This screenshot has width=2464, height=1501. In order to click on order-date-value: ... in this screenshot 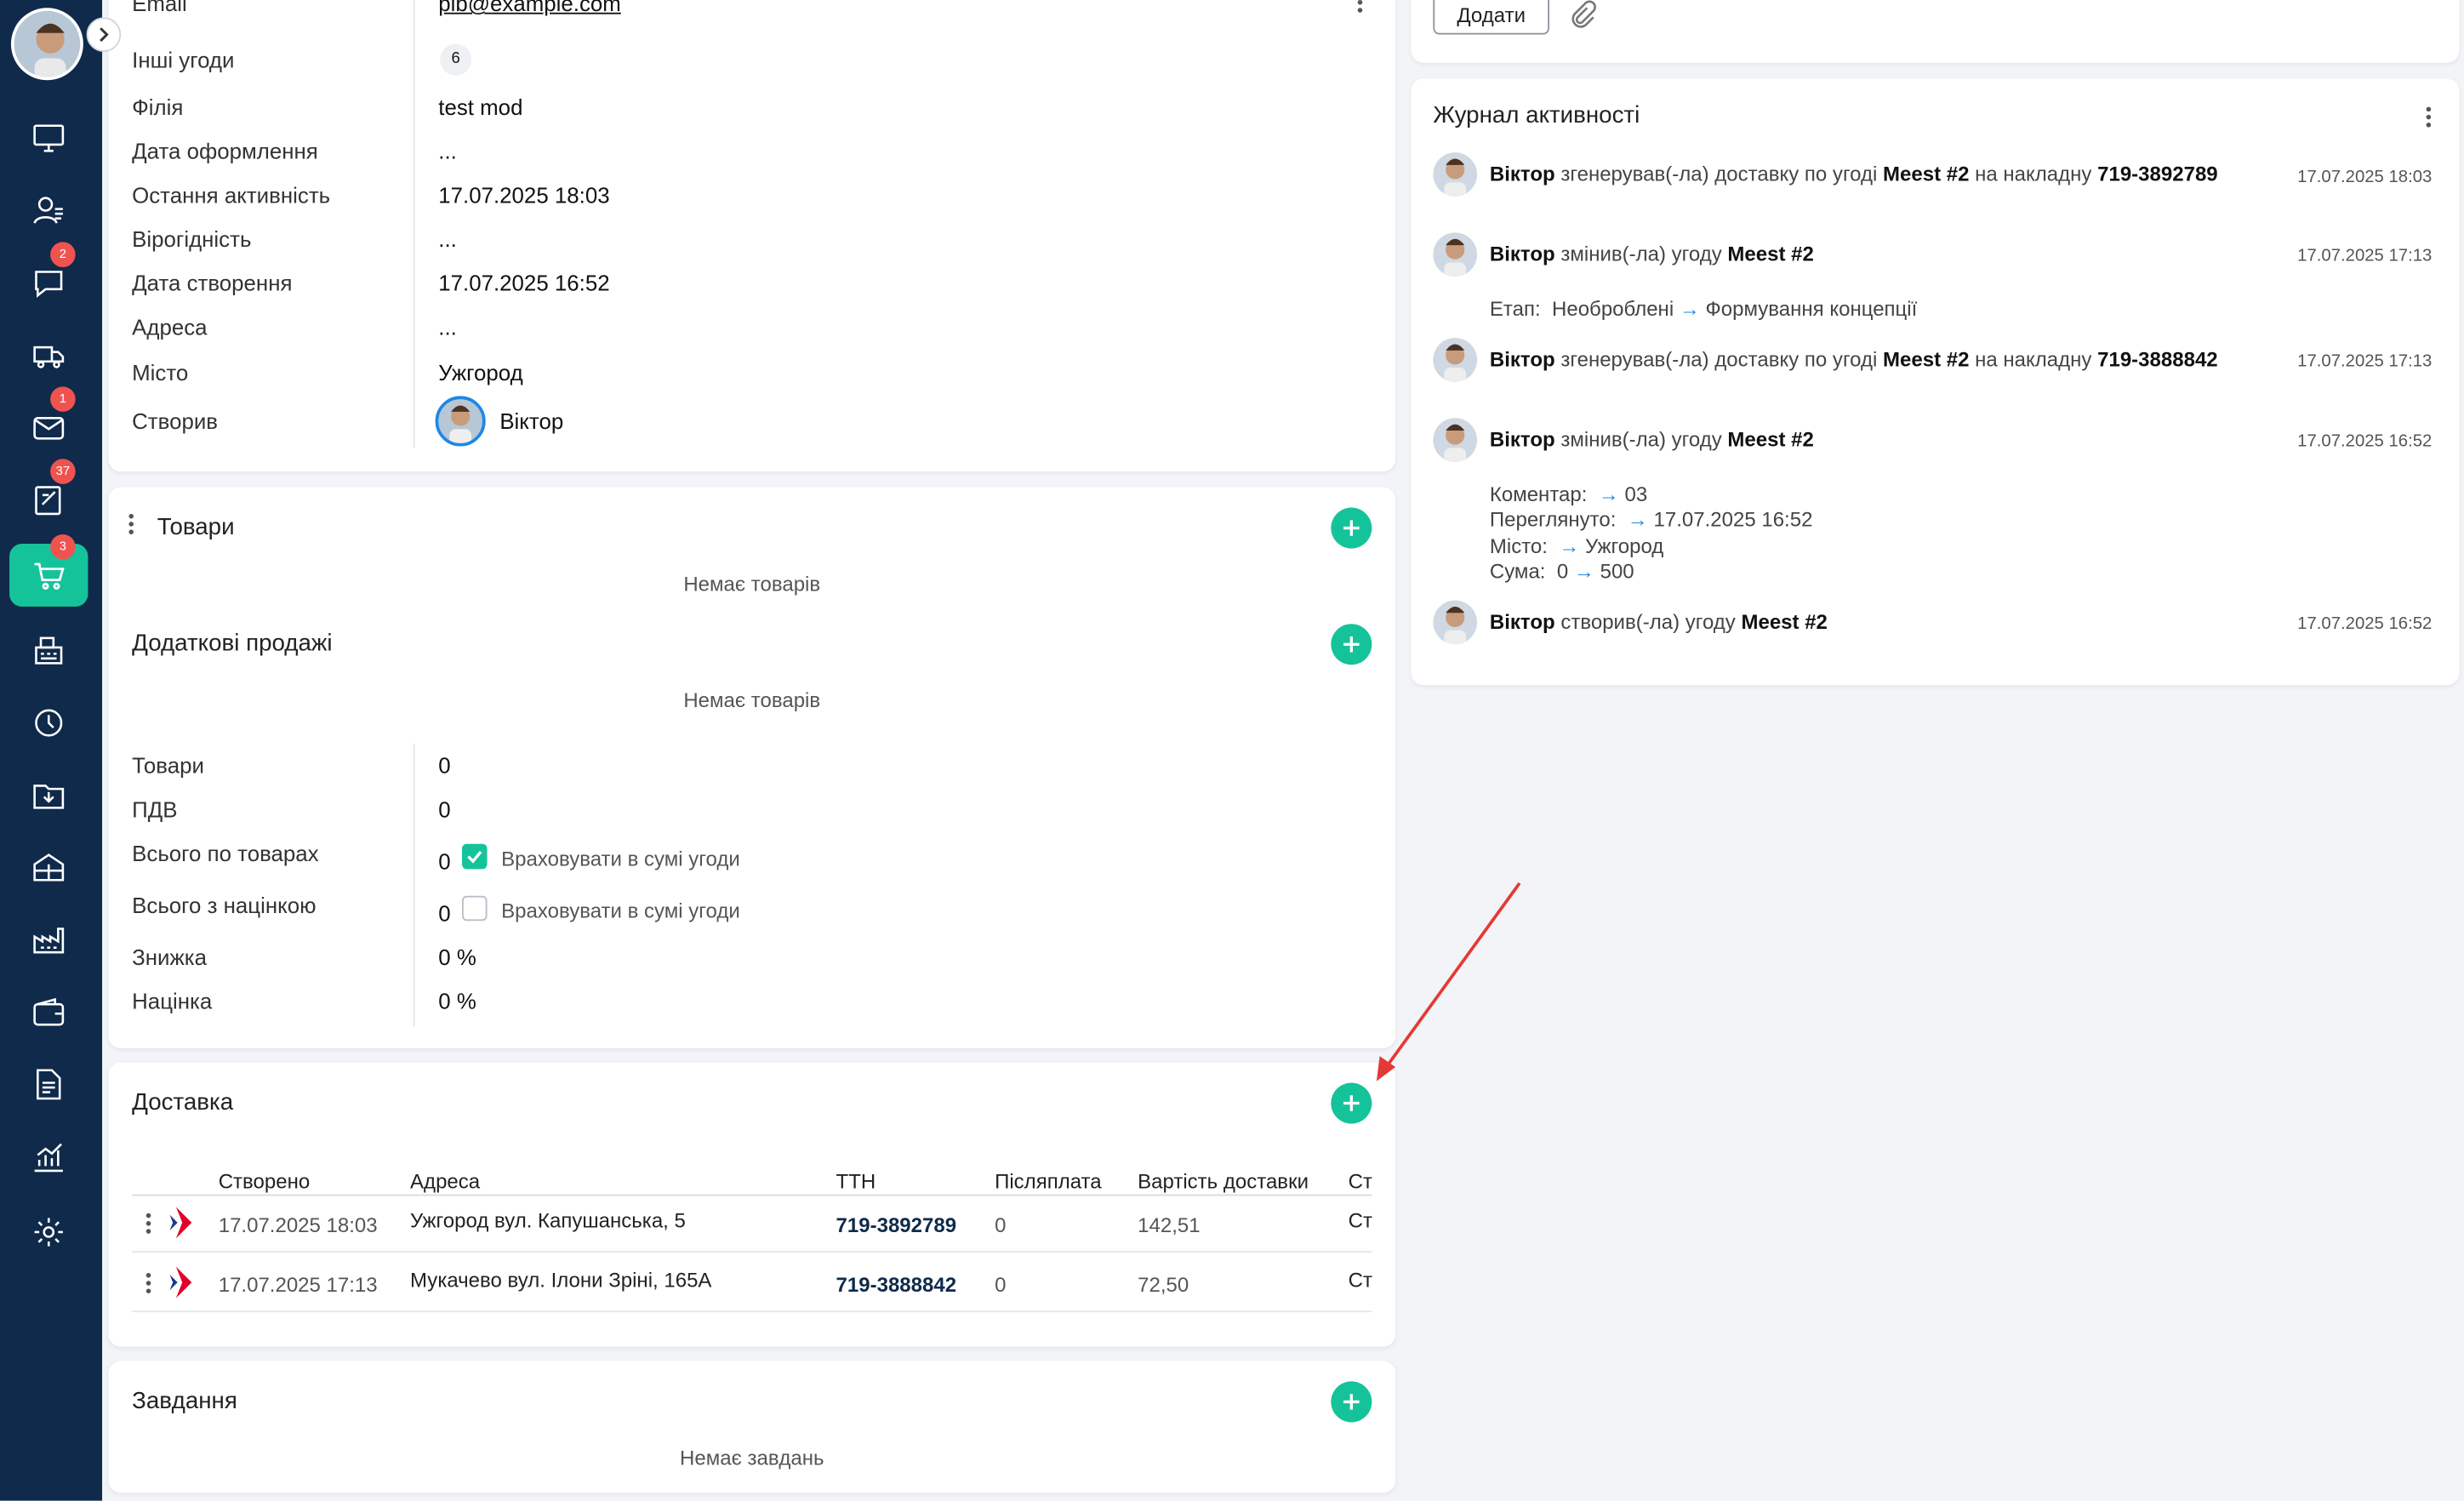, I will do `click(447, 151)`.